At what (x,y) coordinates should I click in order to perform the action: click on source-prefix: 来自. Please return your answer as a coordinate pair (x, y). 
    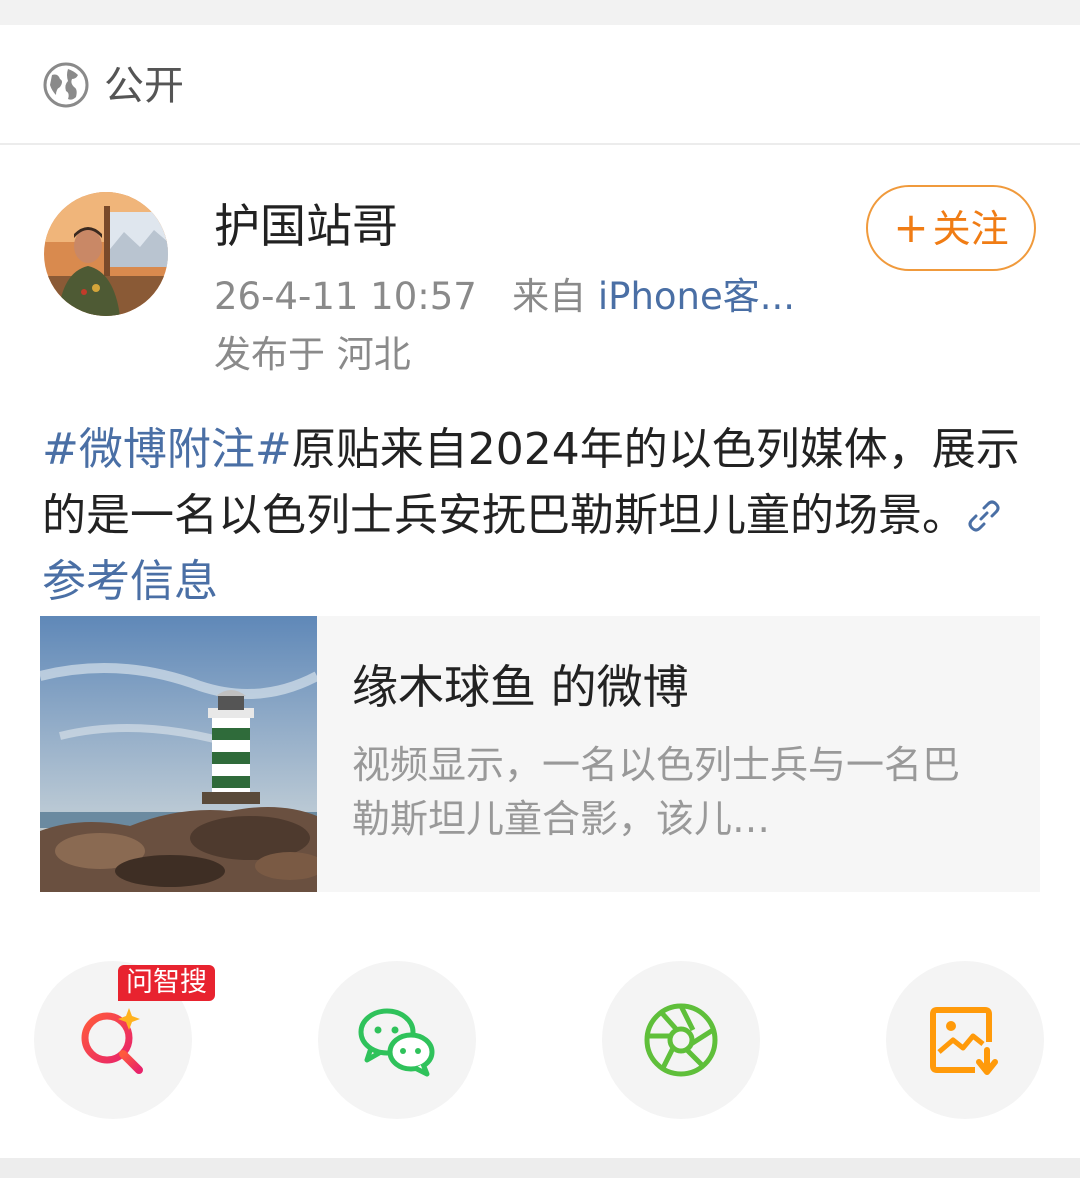
    Looking at the image, I should click on (549, 296).